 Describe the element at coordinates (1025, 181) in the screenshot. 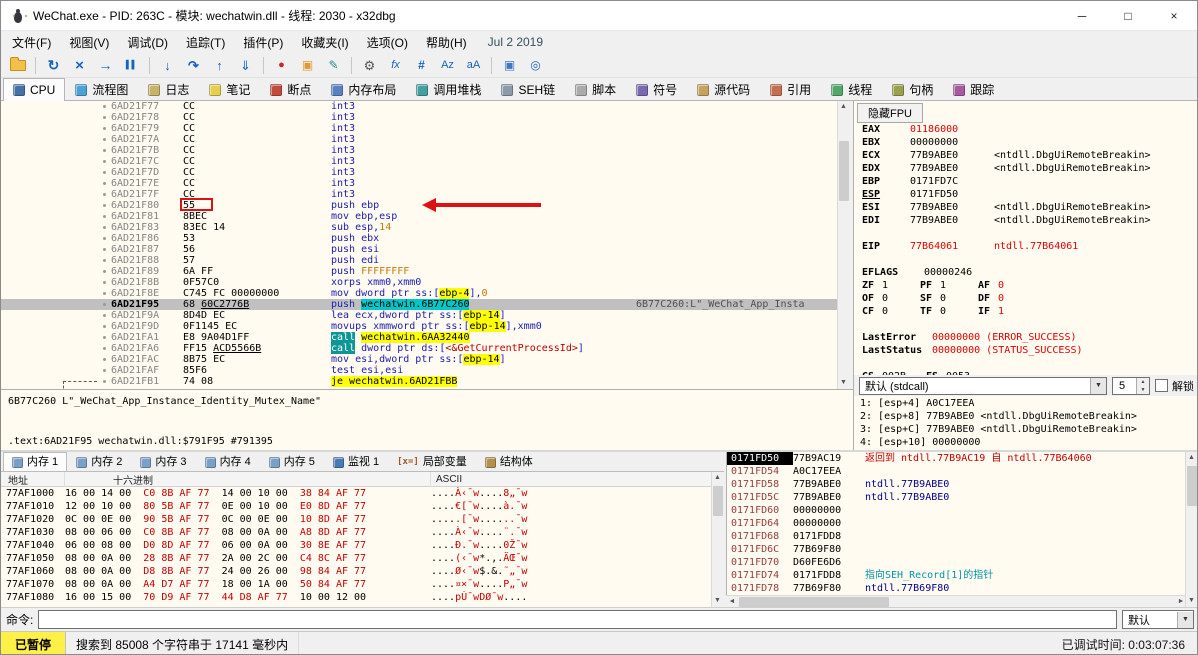

I see `register-line: EBP 0171FD7C` at that location.